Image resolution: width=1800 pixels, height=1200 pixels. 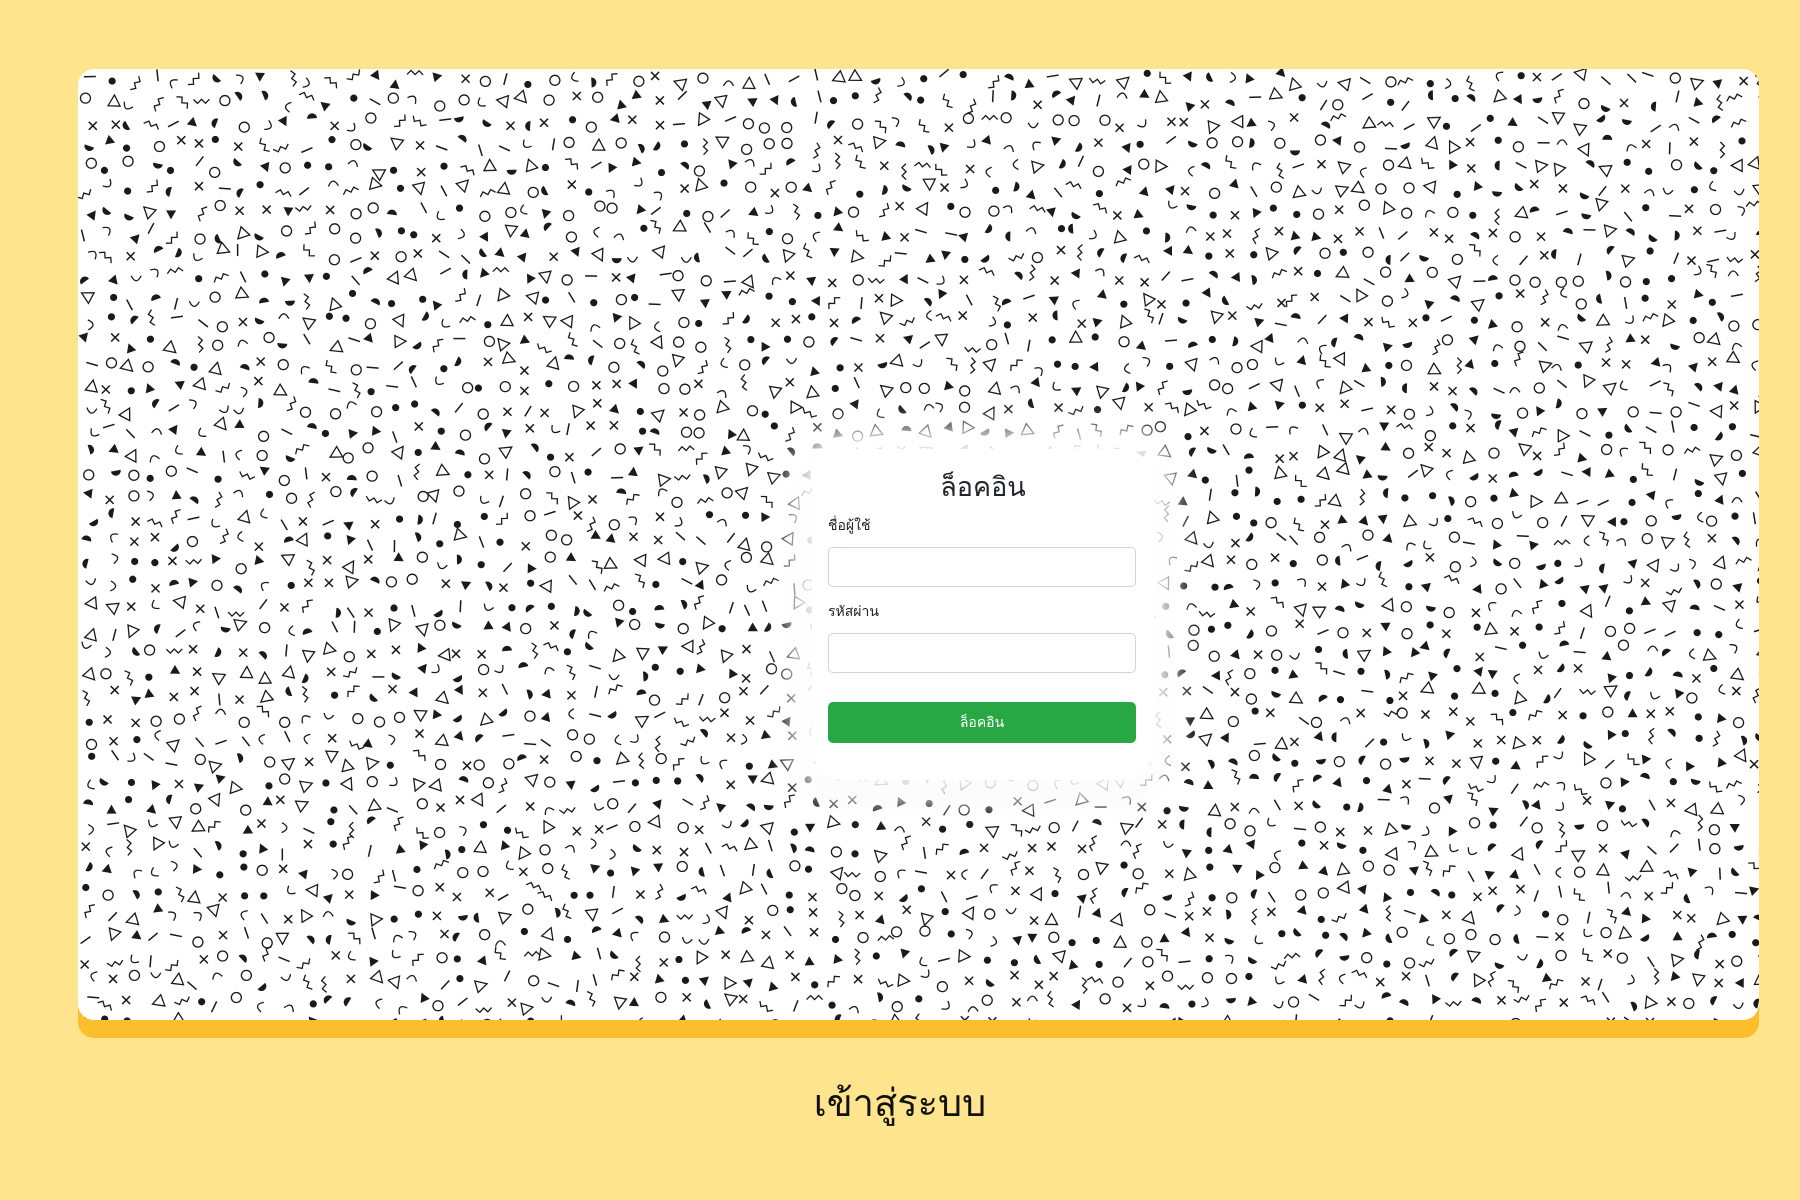 I want to click on password-input, so click(x=982, y=653).